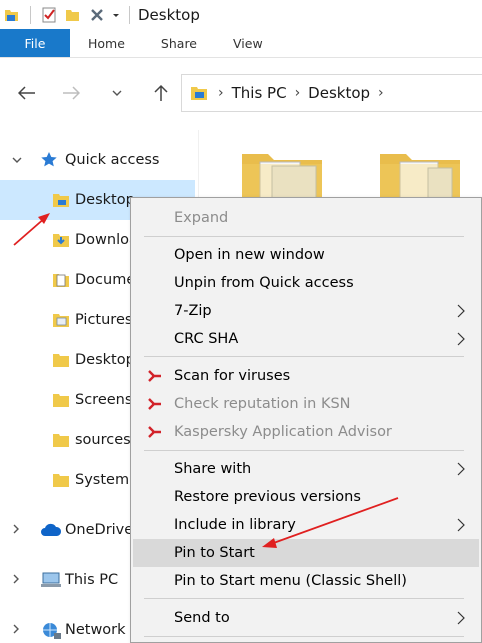 This screenshot has width=482, height=643. I want to click on tab-share: Share, so click(179, 43).